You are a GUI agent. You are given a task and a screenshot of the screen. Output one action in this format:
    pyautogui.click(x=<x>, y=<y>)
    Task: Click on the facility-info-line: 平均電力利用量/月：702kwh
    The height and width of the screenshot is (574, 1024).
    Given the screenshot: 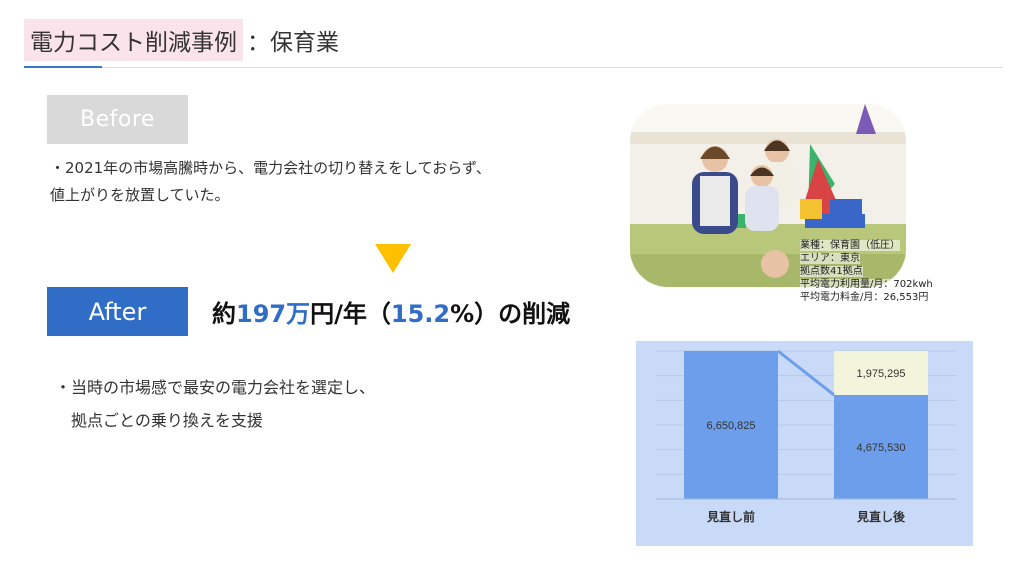 What is the action you would take?
    pyautogui.click(x=866, y=284)
    